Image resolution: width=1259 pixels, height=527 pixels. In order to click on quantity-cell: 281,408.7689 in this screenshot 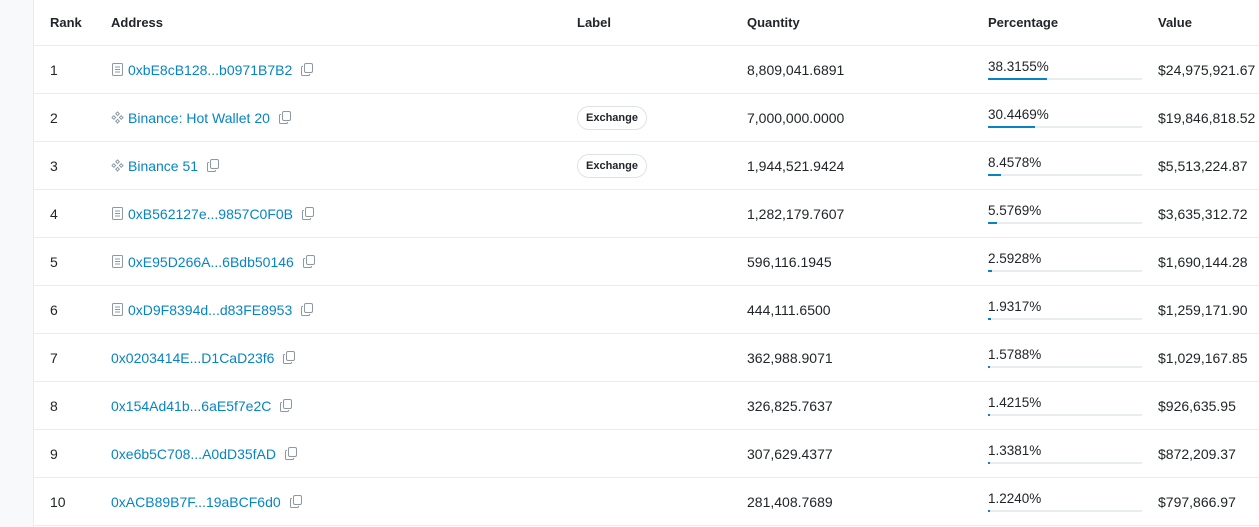, I will do `click(867, 501)`.